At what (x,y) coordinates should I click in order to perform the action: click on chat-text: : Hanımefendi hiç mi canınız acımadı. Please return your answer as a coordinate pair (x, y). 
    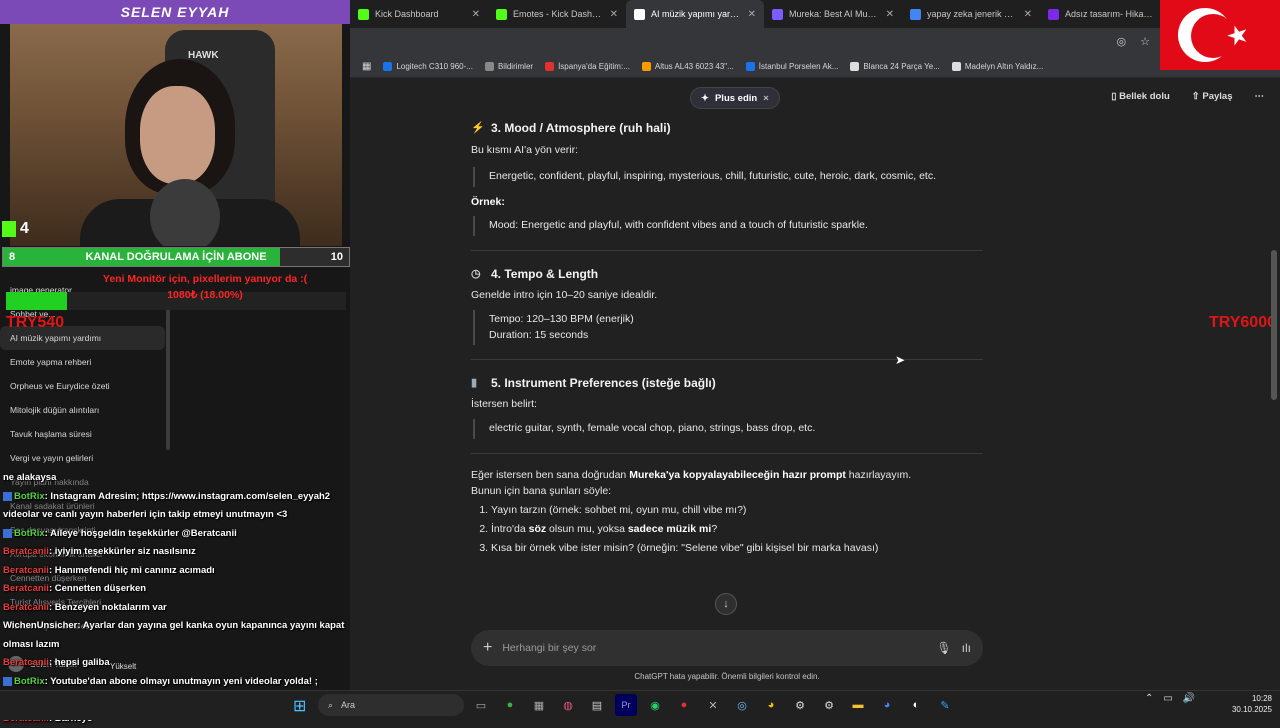
    Looking at the image, I should click on (131, 570).